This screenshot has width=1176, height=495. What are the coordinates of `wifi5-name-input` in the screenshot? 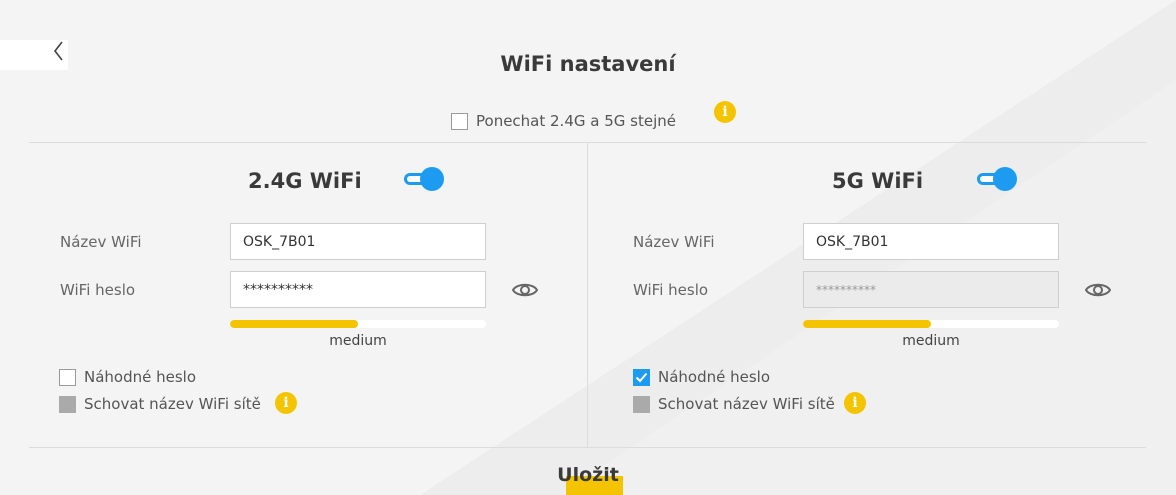 It's located at (931, 241).